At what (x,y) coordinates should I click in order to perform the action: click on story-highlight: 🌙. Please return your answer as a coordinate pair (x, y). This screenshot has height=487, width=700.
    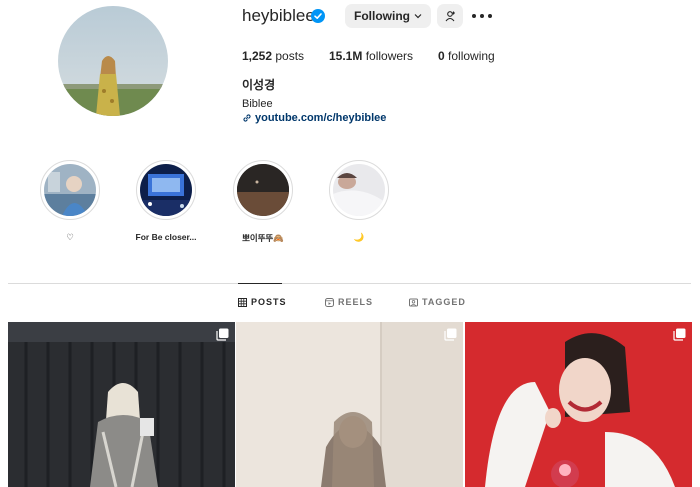
    Looking at the image, I should click on (359, 201).